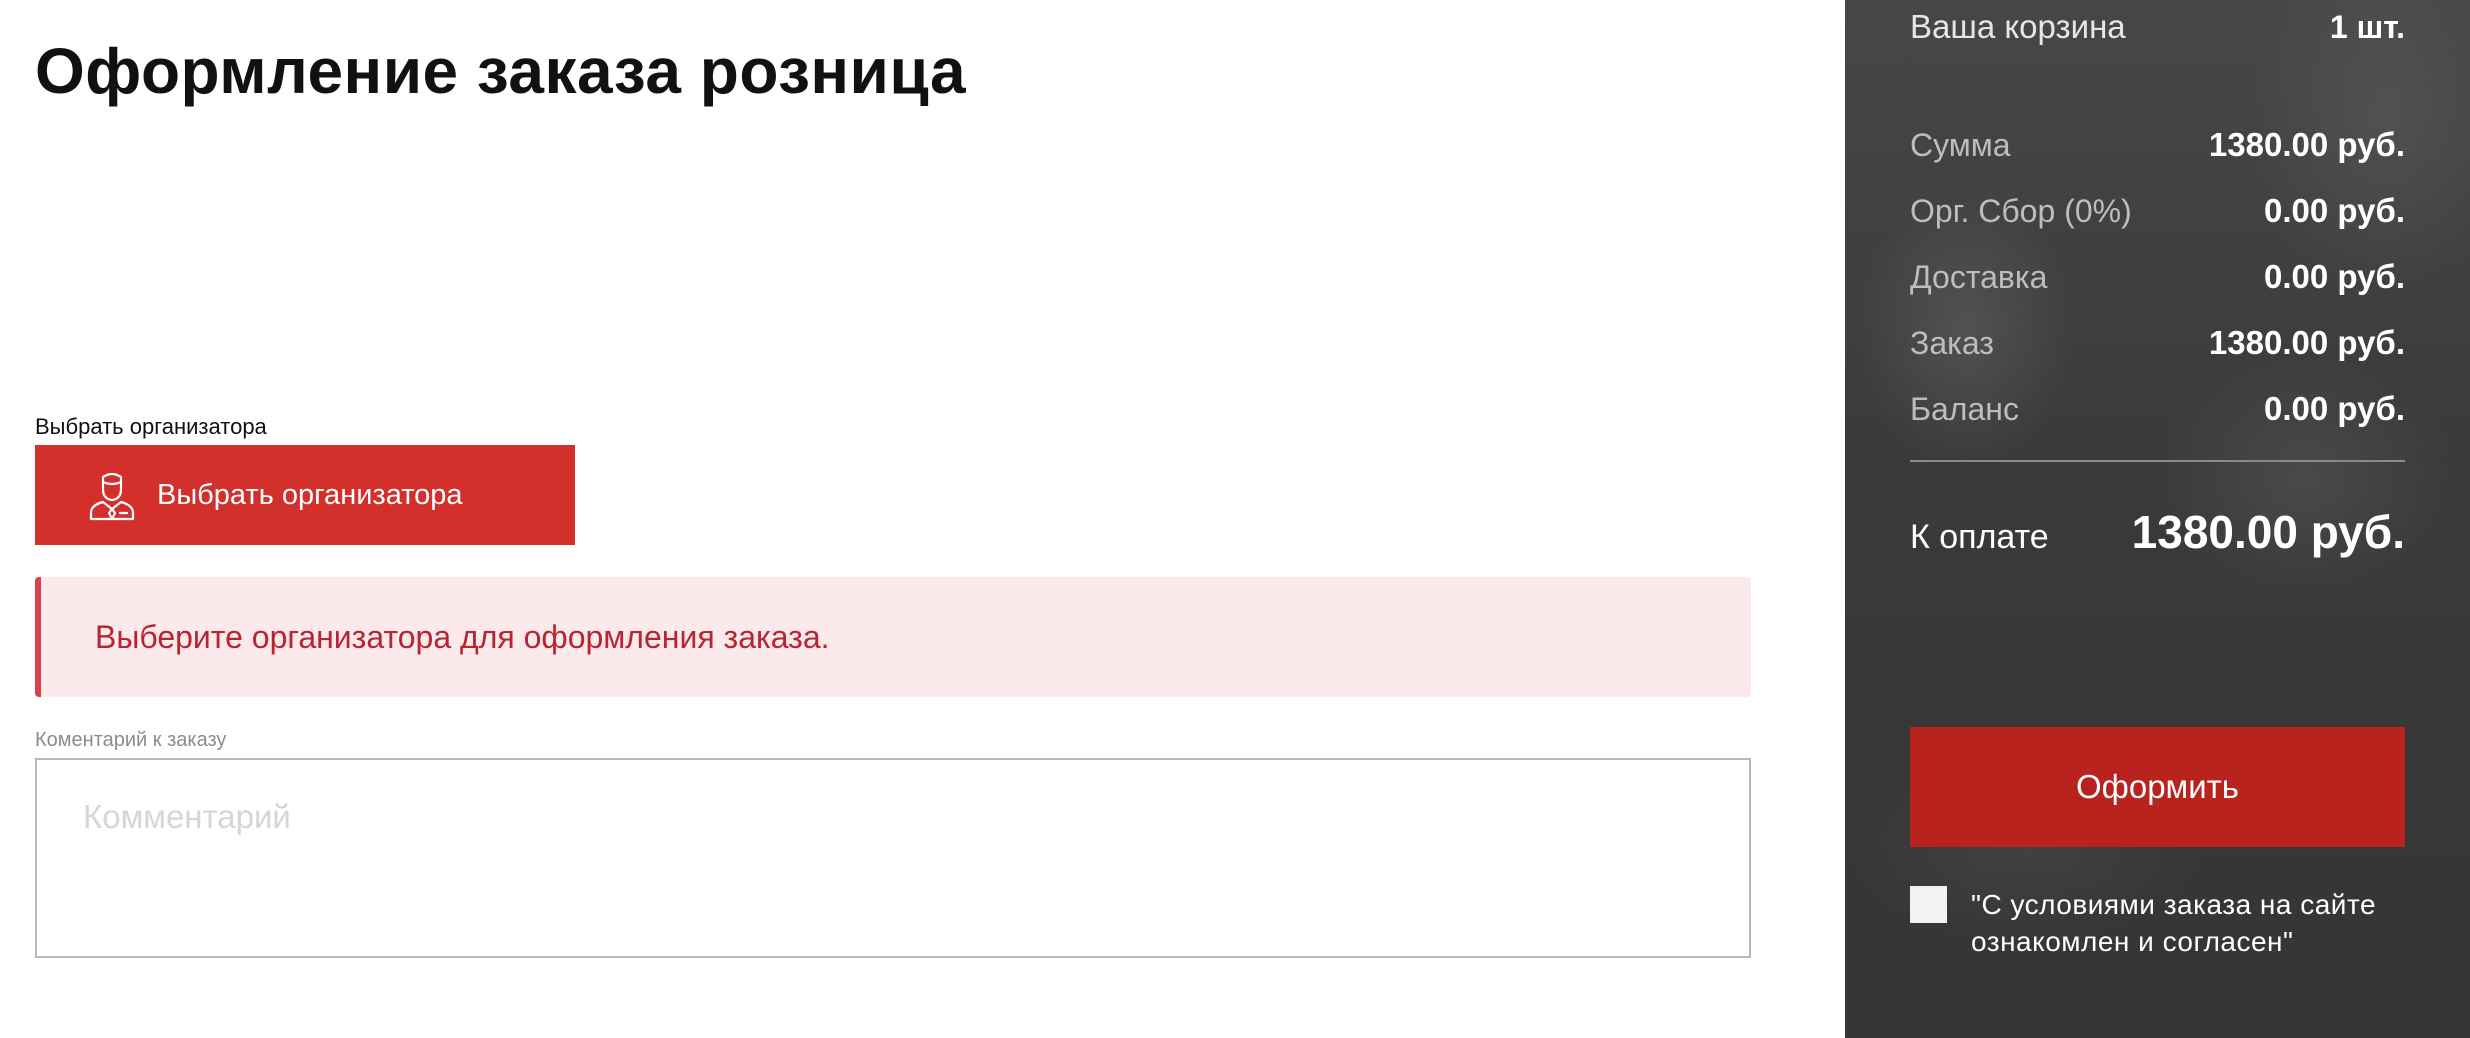  Describe the element at coordinates (1960, 145) in the screenshot. I see `summary-row-label: Сумма` at that location.